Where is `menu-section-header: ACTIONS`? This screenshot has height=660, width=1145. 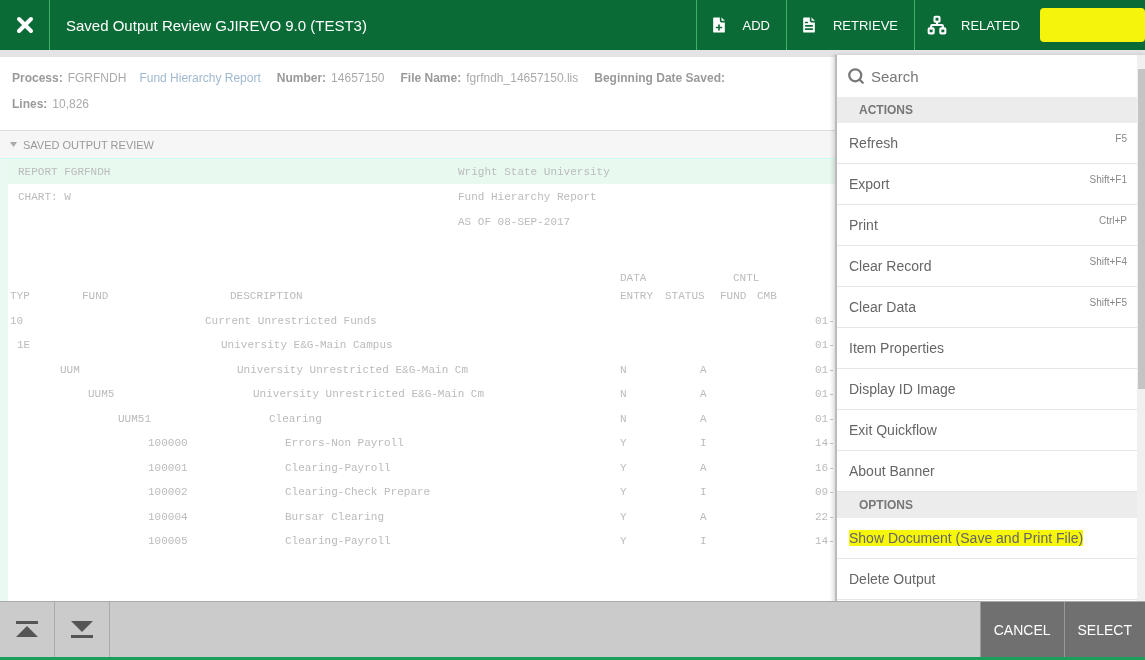
menu-section-header: ACTIONS is located at coordinates (987, 110).